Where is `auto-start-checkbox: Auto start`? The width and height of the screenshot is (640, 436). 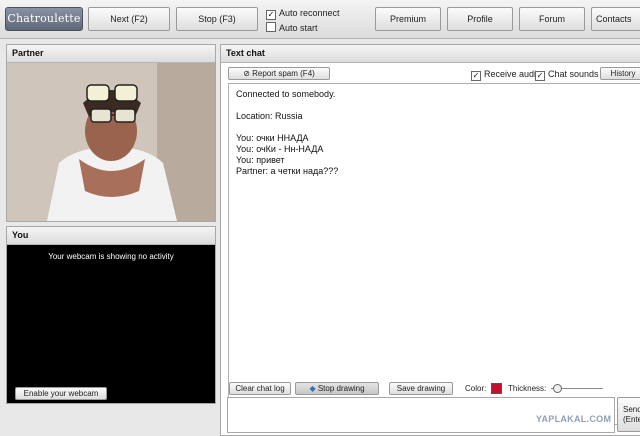 auto-start-checkbox: Auto start is located at coordinates (292, 27).